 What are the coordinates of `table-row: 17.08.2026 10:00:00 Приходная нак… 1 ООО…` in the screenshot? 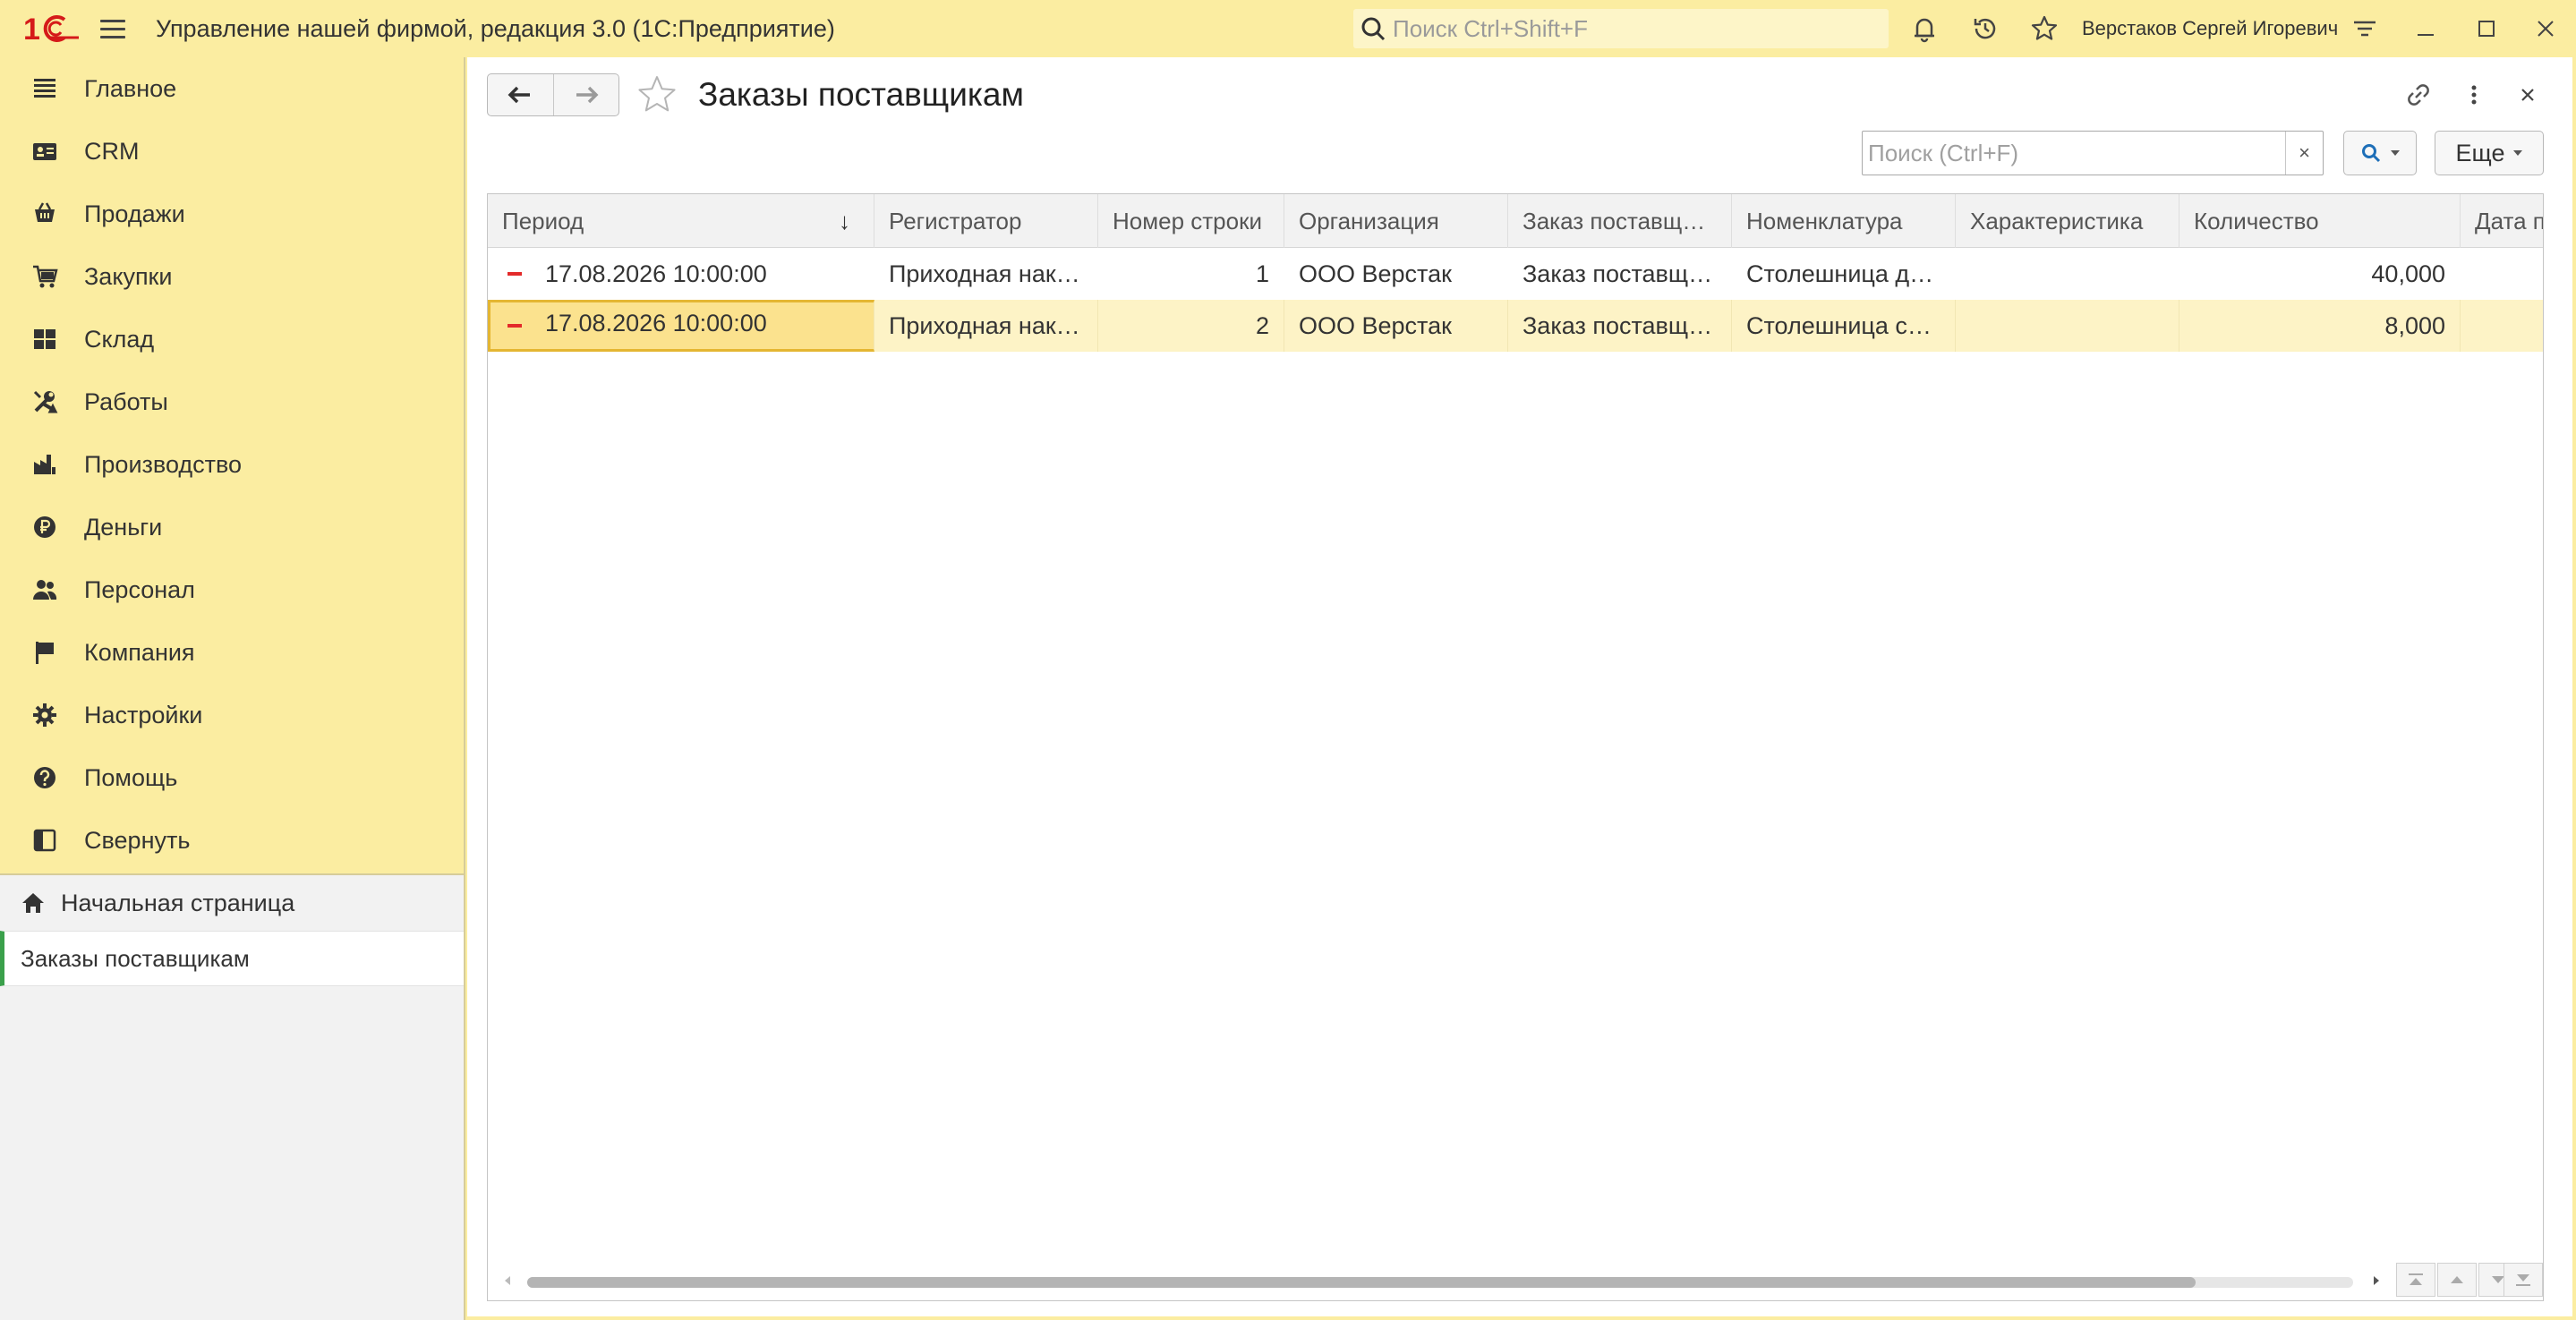 It's located at (1515, 274).